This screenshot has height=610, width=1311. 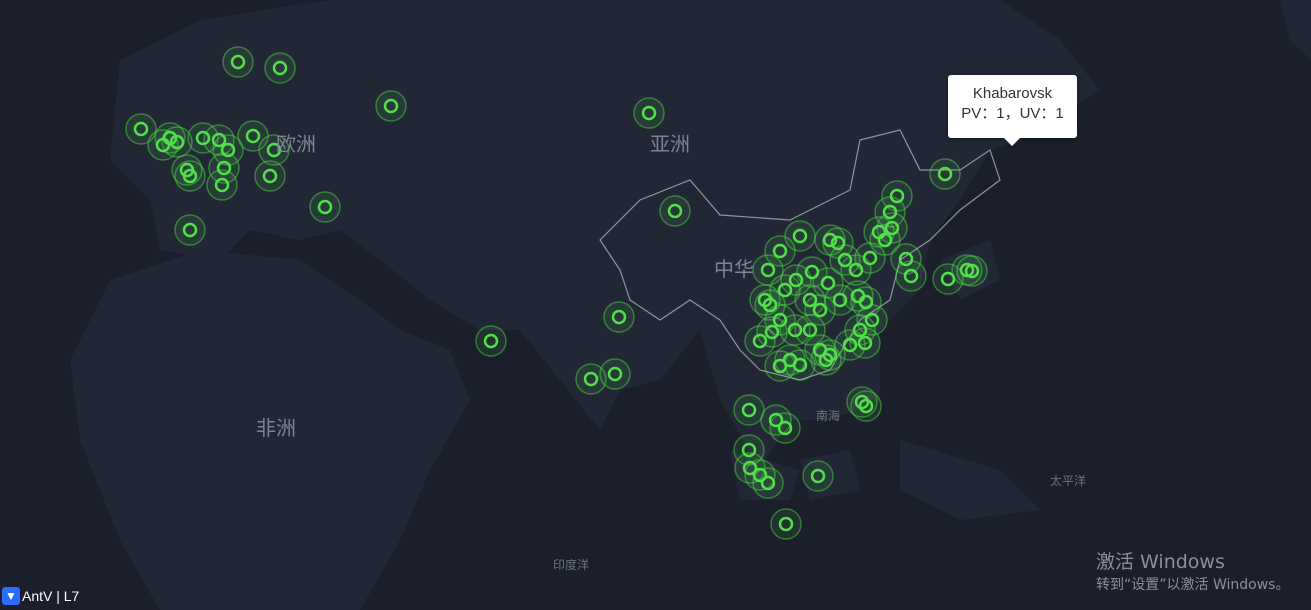 What do you see at coordinates (734, 269) in the screenshot?
I see `label-china: 中华` at bounding box center [734, 269].